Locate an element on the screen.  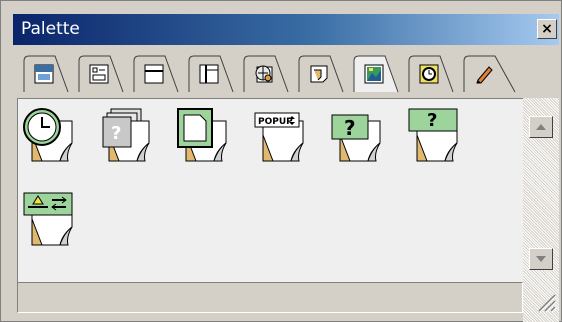
status-bar is located at coordinates (270, 297).